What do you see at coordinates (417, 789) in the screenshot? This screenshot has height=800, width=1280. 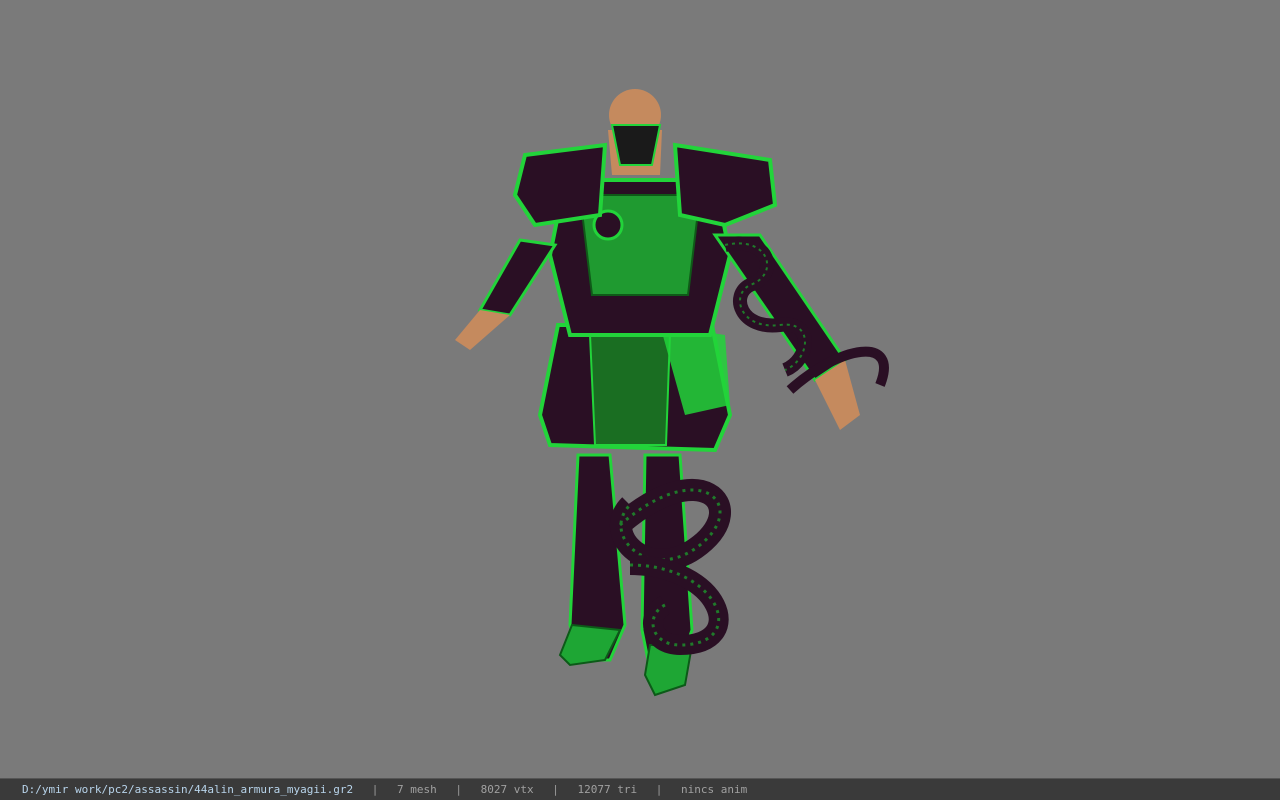 I see `mesh-count: 7 mesh` at bounding box center [417, 789].